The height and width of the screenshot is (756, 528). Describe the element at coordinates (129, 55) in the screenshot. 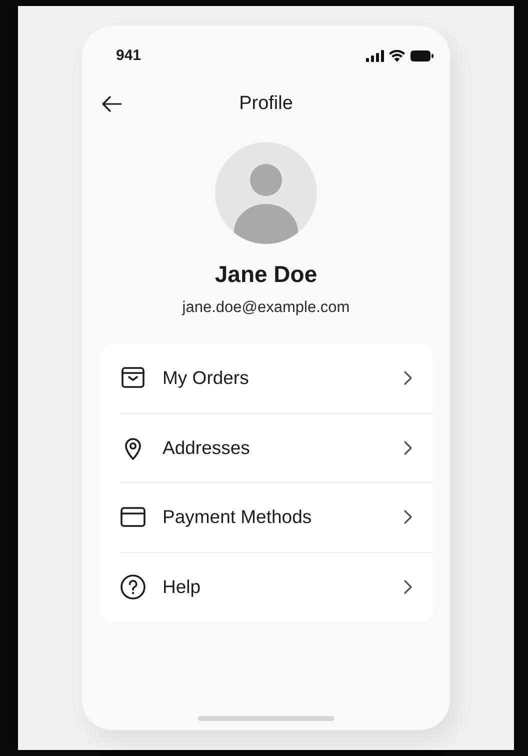

I see `status-time: 941` at that location.